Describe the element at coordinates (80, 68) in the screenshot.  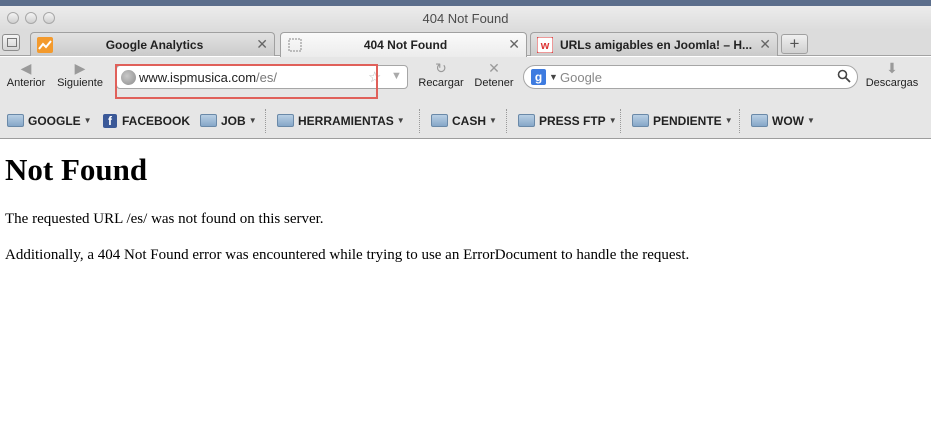
I see `forward-arrow-icon: ▶` at that location.